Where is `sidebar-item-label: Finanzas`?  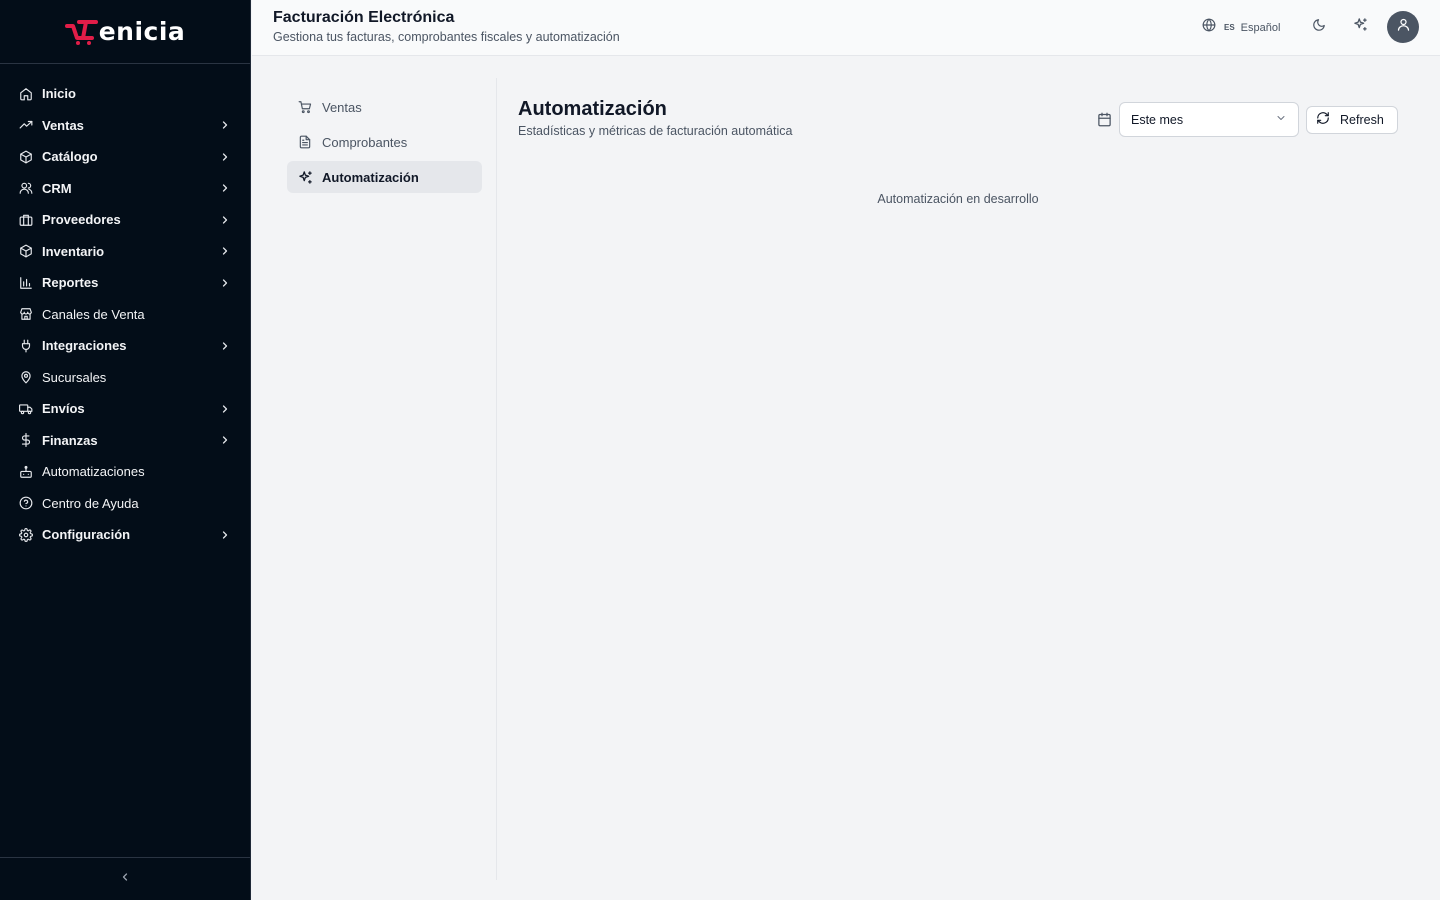
sidebar-item-label: Finanzas is located at coordinates (70, 440).